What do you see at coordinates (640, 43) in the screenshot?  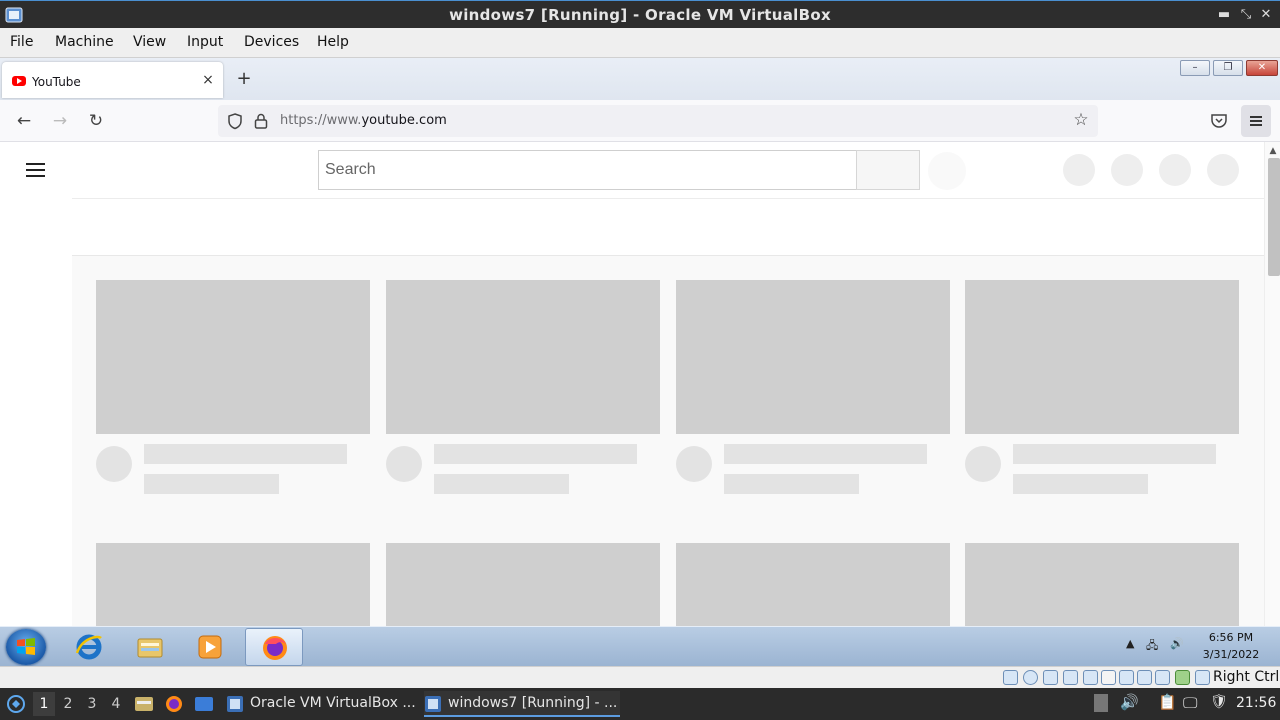 I see `vbox-menubar: File Machine View Input Devices Help` at bounding box center [640, 43].